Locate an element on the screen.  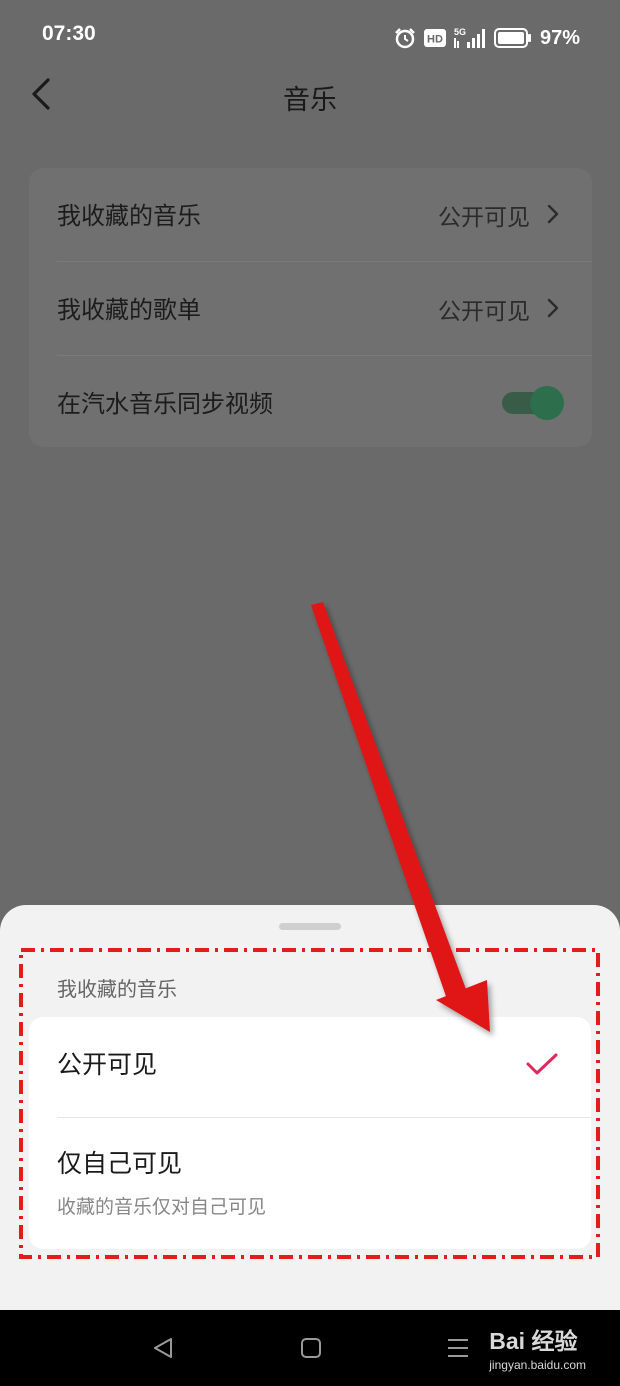
setting-row-favorite-playlist: 我收藏的歌单 公开可见 is located at coordinates (310, 309).